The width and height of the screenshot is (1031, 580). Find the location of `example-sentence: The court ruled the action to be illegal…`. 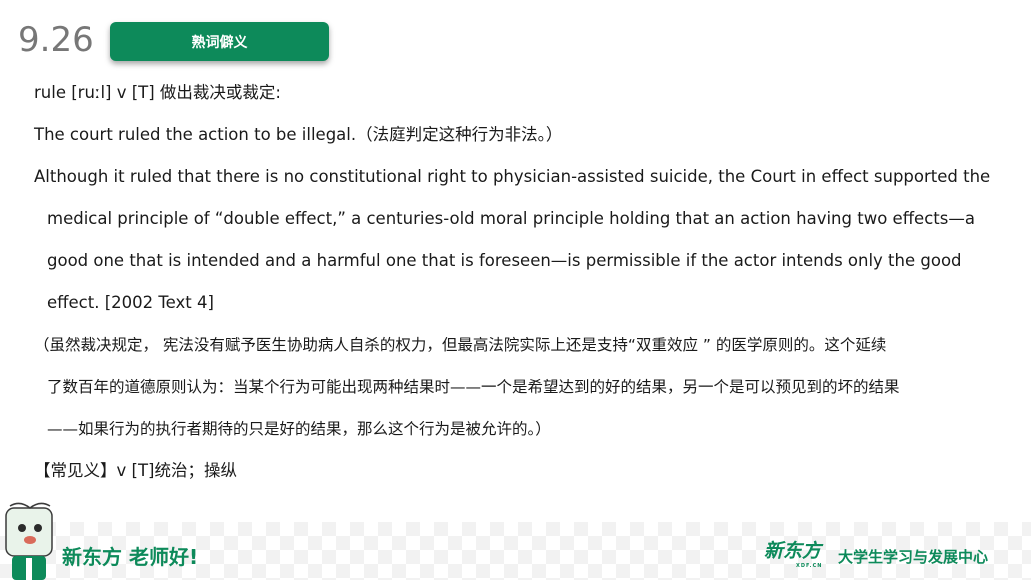

example-sentence: The court ruled the action to be illegal… is located at coordinates (298, 134).